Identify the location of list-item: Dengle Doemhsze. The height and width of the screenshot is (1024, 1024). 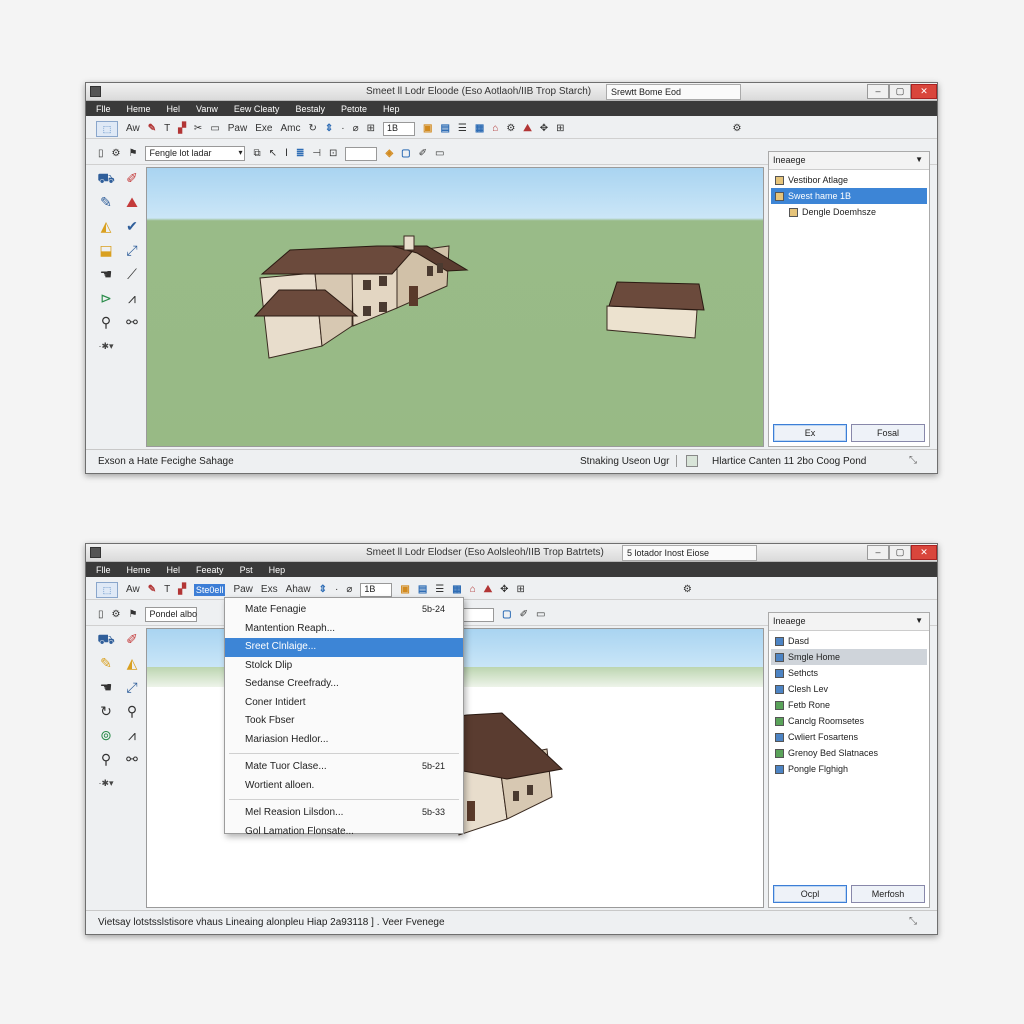
(849, 212).